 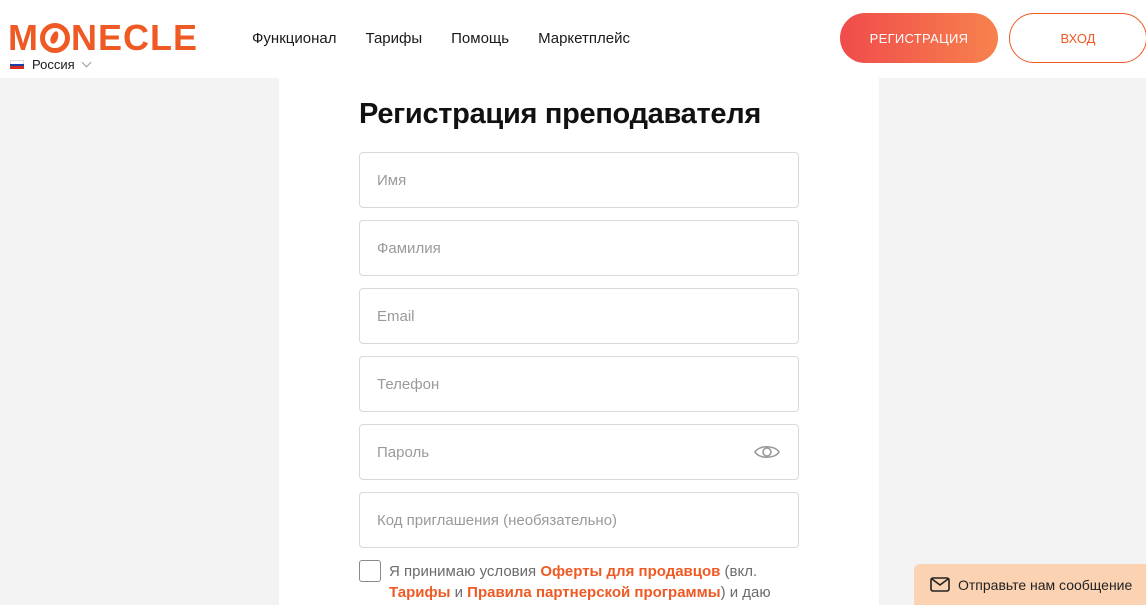 I want to click on password-field, so click(x=579, y=452).